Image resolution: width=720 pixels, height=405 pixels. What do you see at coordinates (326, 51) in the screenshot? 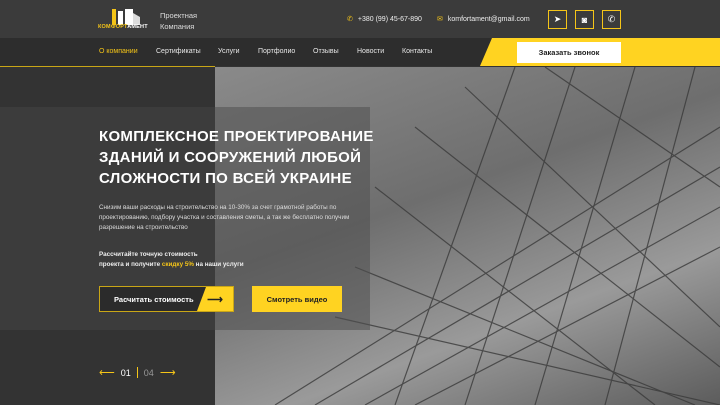
I see `nav-item-reviews: Отзывы` at bounding box center [326, 51].